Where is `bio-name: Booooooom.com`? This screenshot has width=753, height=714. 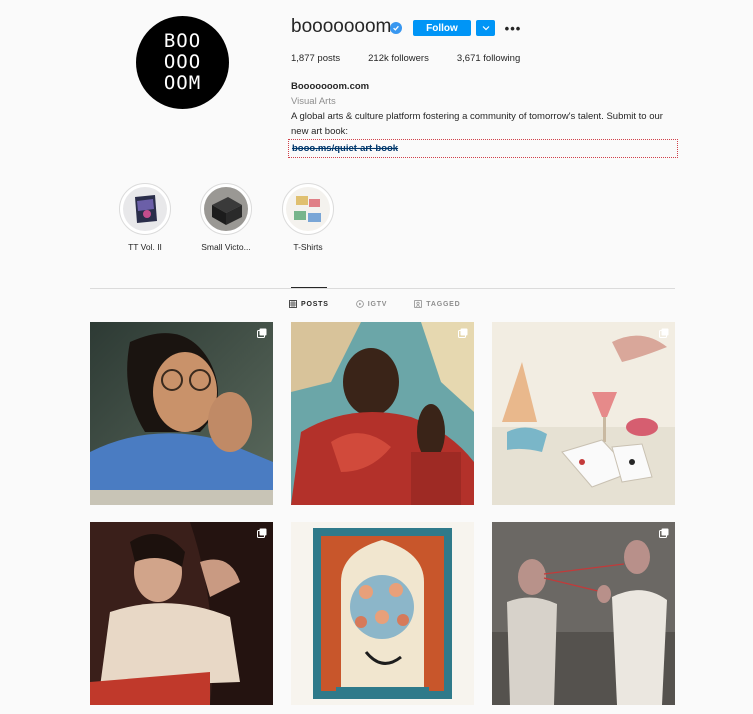 bio-name: Booooooom.com is located at coordinates (330, 86).